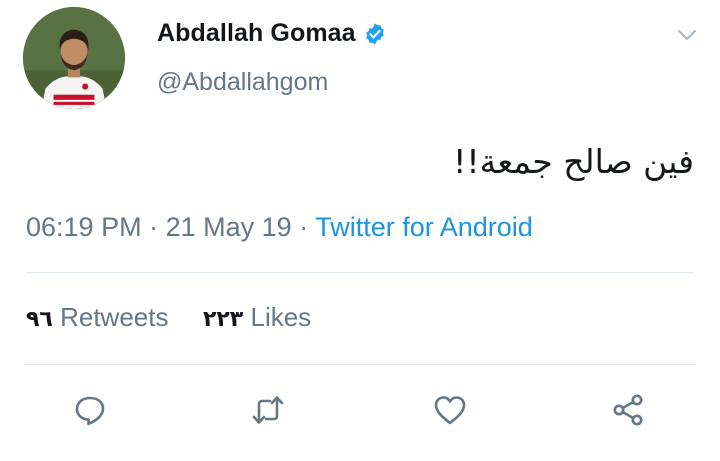  What do you see at coordinates (256, 33) in the screenshot?
I see `display-name-text: Abdallah Gomaa` at bounding box center [256, 33].